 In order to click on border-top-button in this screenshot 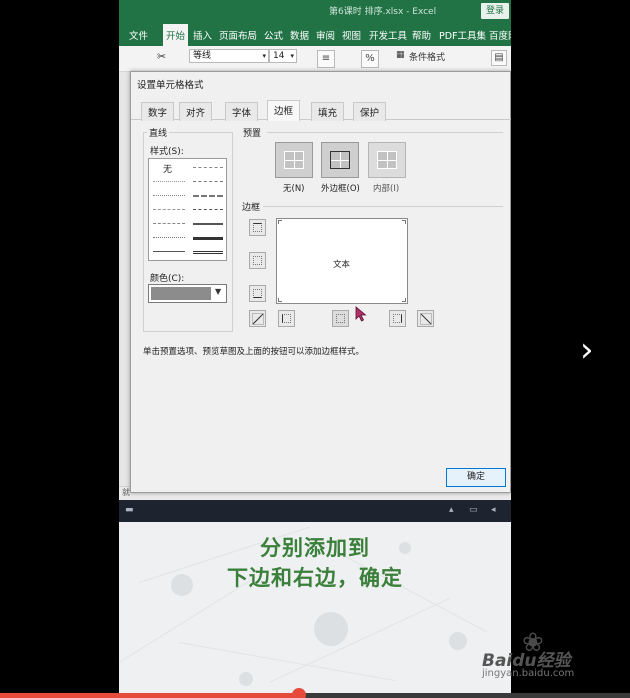, I will do `click(257, 227)`.